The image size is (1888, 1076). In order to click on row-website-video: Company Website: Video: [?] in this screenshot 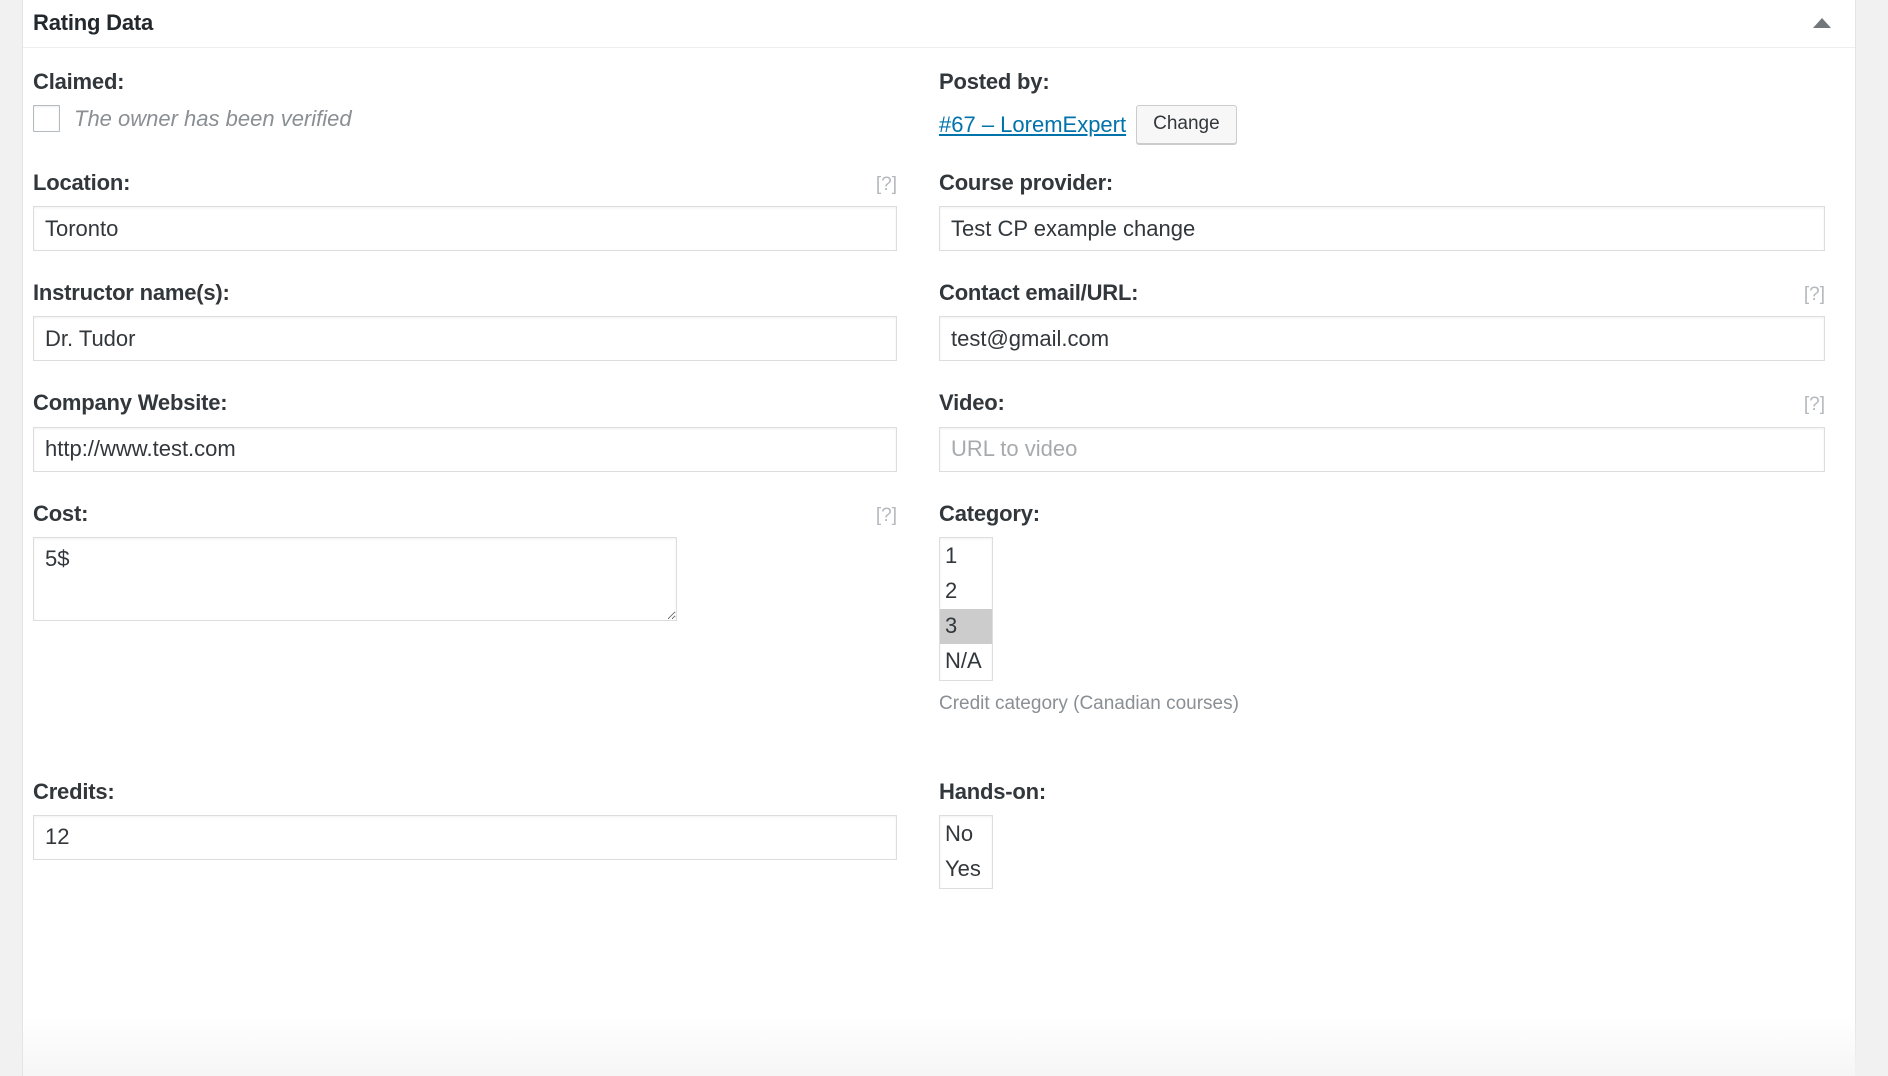, I will do `click(939, 431)`.